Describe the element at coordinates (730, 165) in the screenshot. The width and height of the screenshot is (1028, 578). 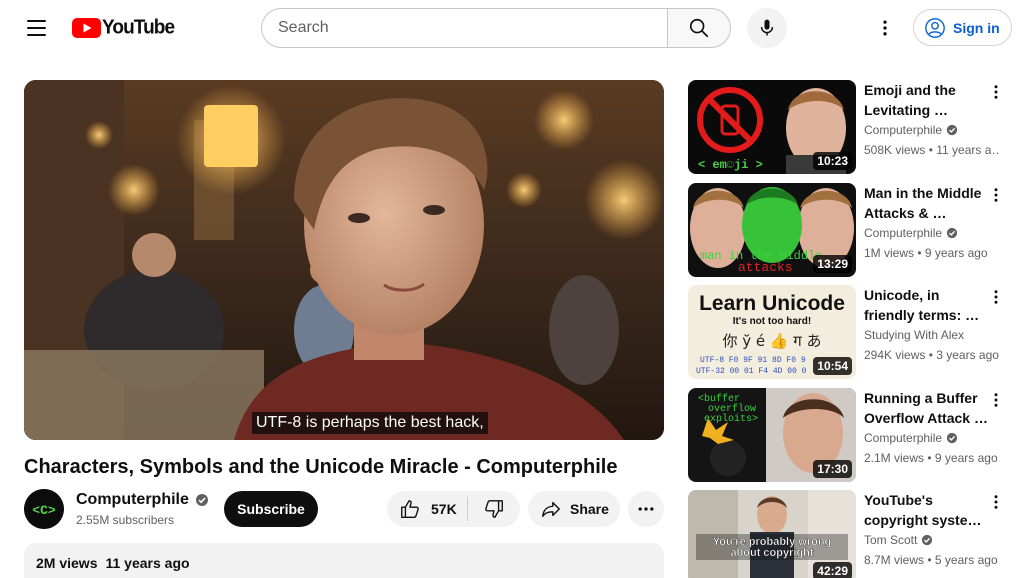
I see `thumb-text: < em☺ji >` at that location.